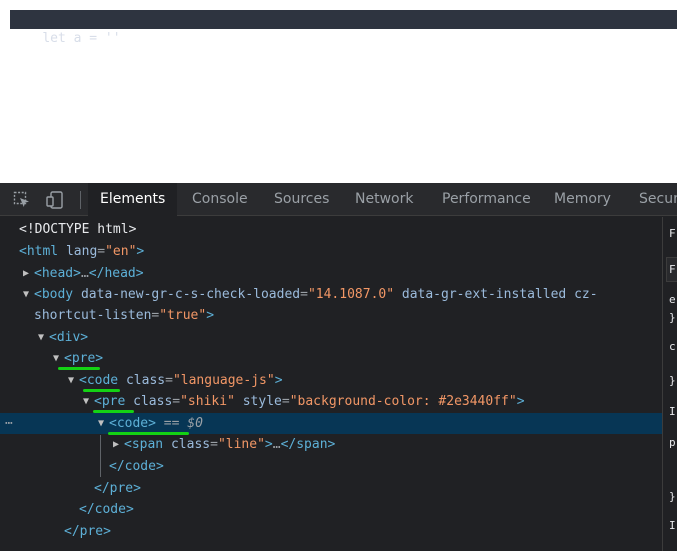  What do you see at coordinates (81, 38) in the screenshot?
I see `code-line: let a = ''` at bounding box center [81, 38].